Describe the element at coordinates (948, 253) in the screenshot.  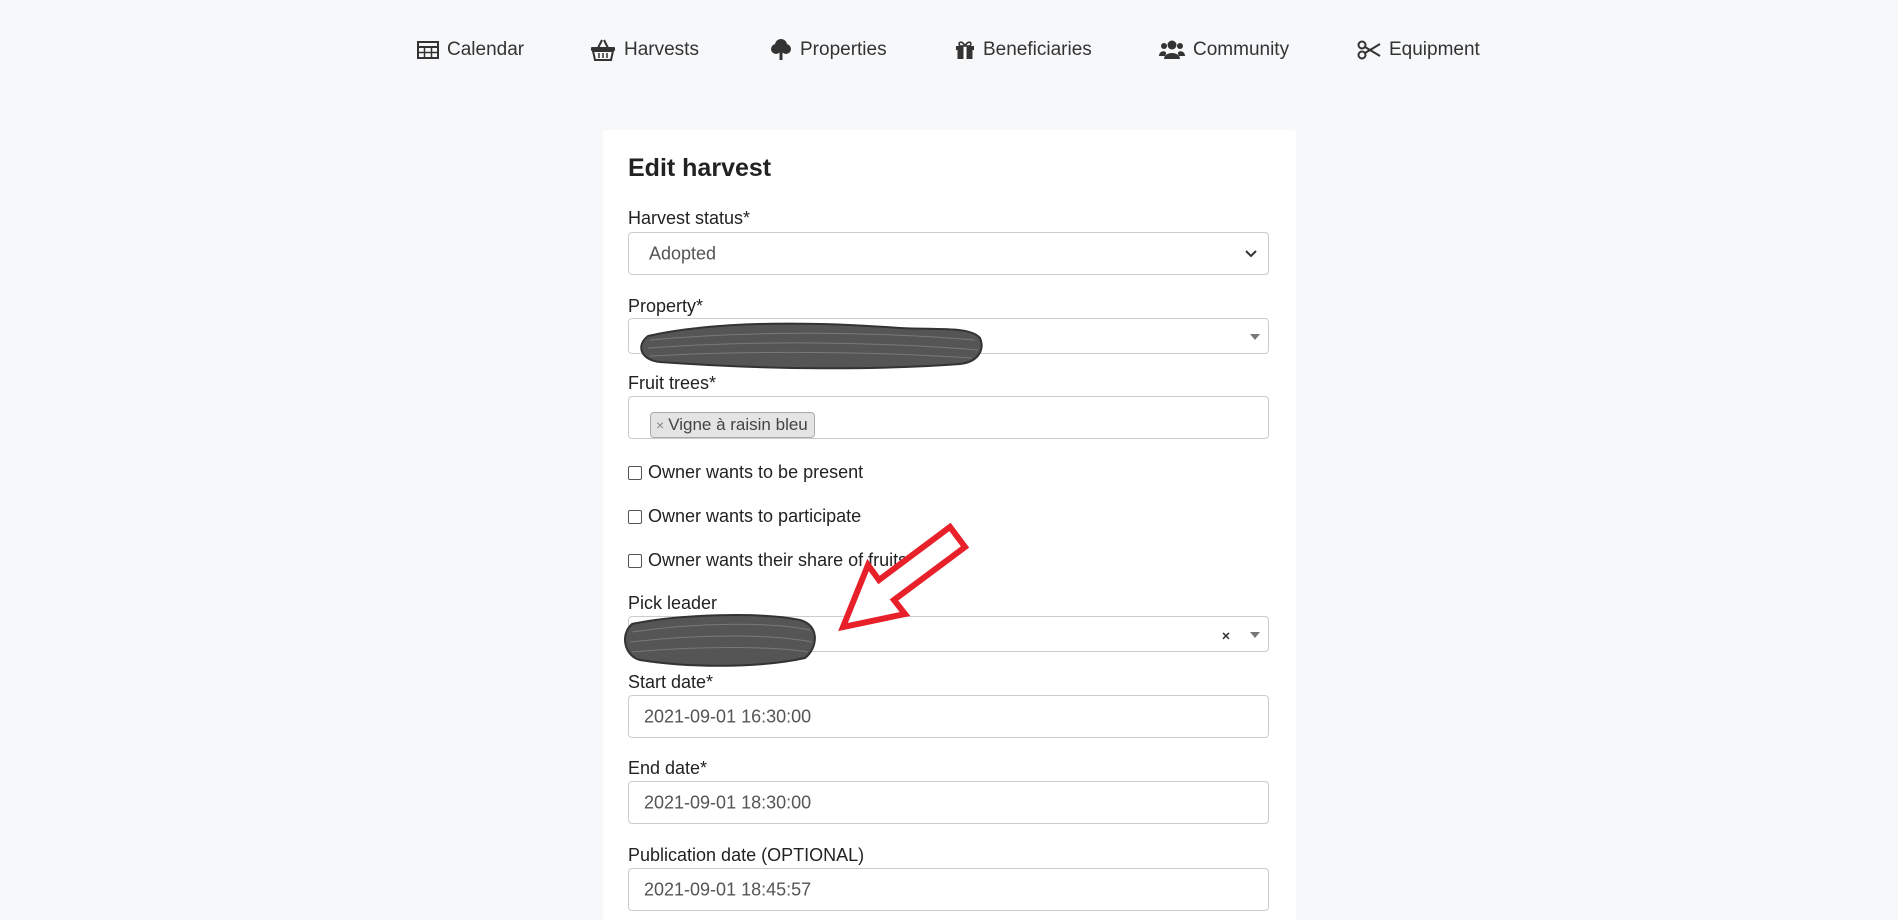
I see `harvest-status-select: Adopted` at that location.